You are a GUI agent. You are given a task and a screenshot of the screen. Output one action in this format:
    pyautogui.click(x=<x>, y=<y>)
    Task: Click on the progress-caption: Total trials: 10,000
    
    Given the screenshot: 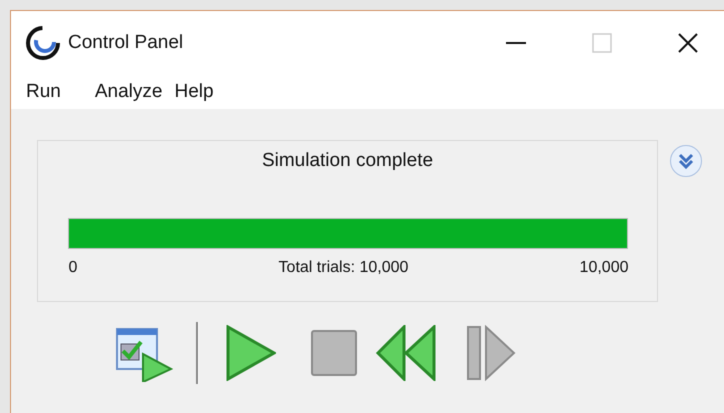 What is the action you would take?
    pyautogui.click(x=343, y=268)
    